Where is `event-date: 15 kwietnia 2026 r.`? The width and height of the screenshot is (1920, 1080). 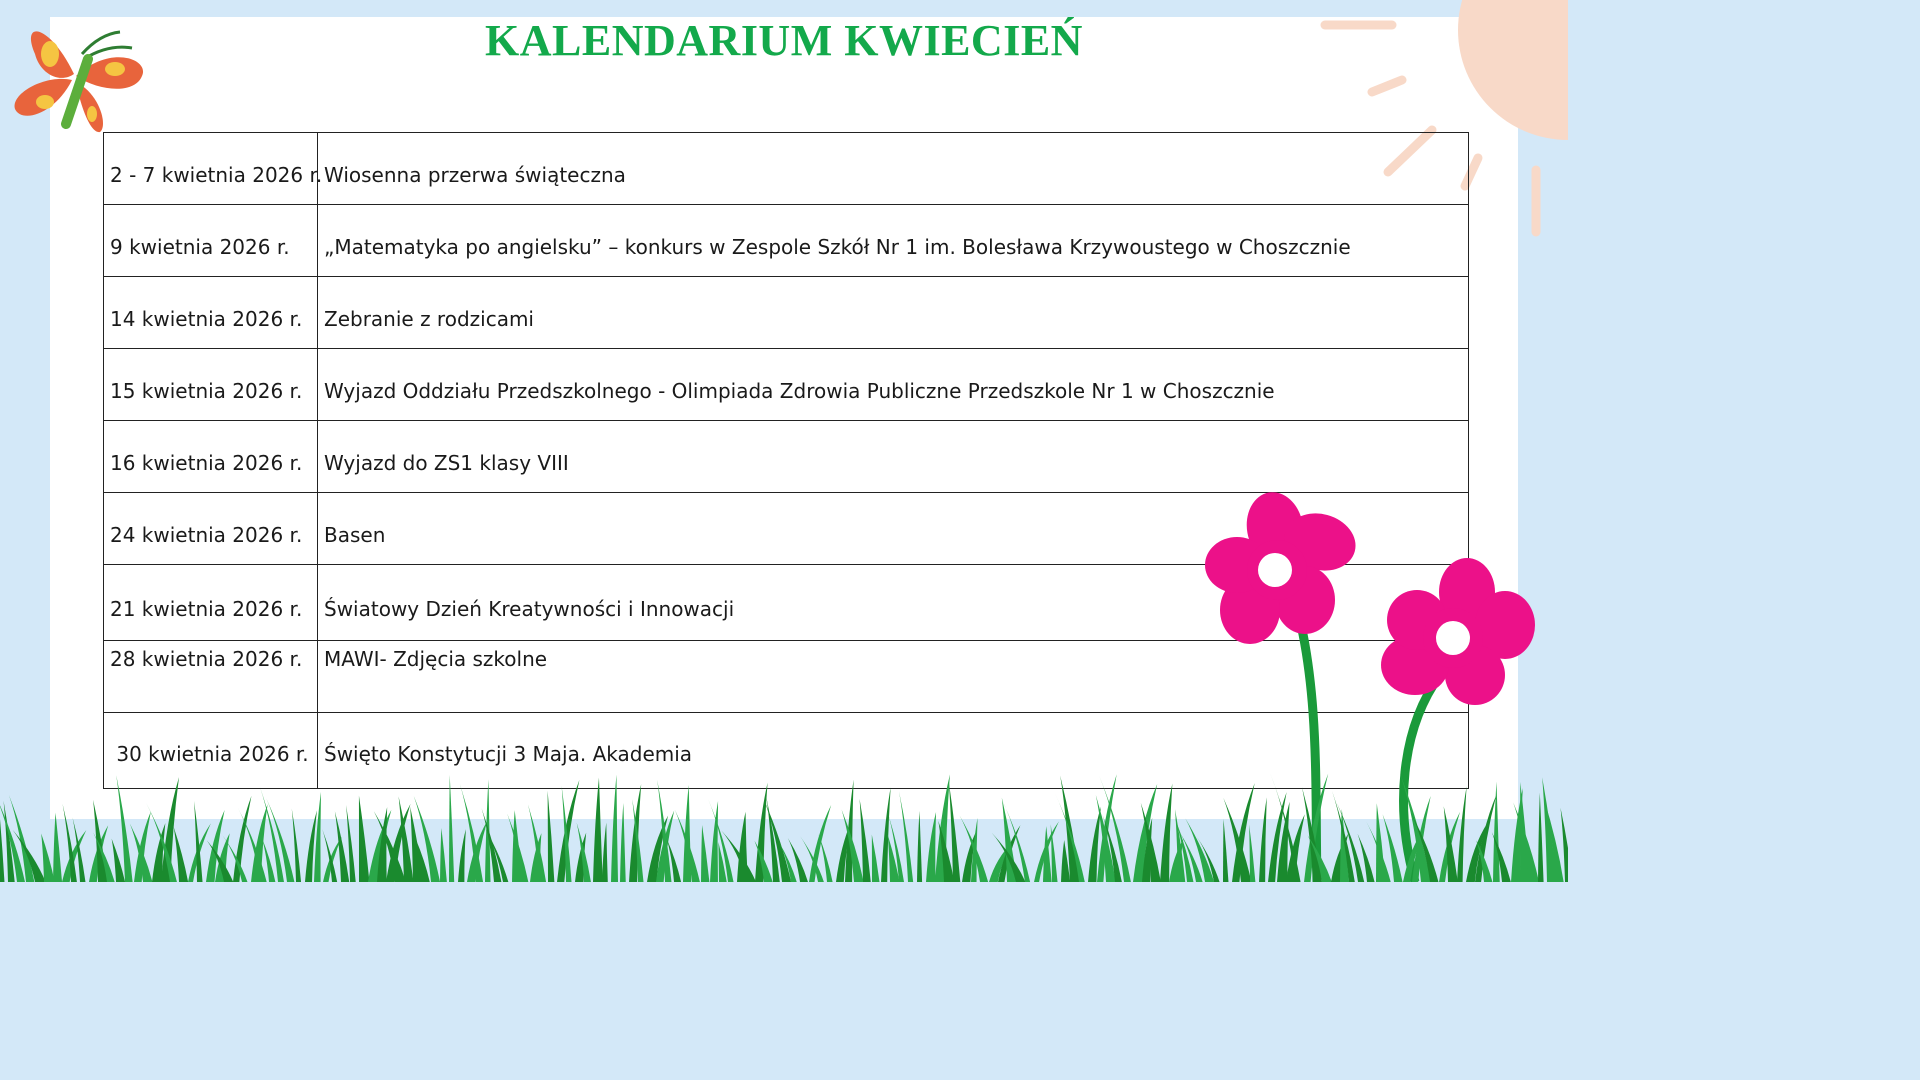
event-date: 15 kwietnia 2026 r. is located at coordinates (210, 384).